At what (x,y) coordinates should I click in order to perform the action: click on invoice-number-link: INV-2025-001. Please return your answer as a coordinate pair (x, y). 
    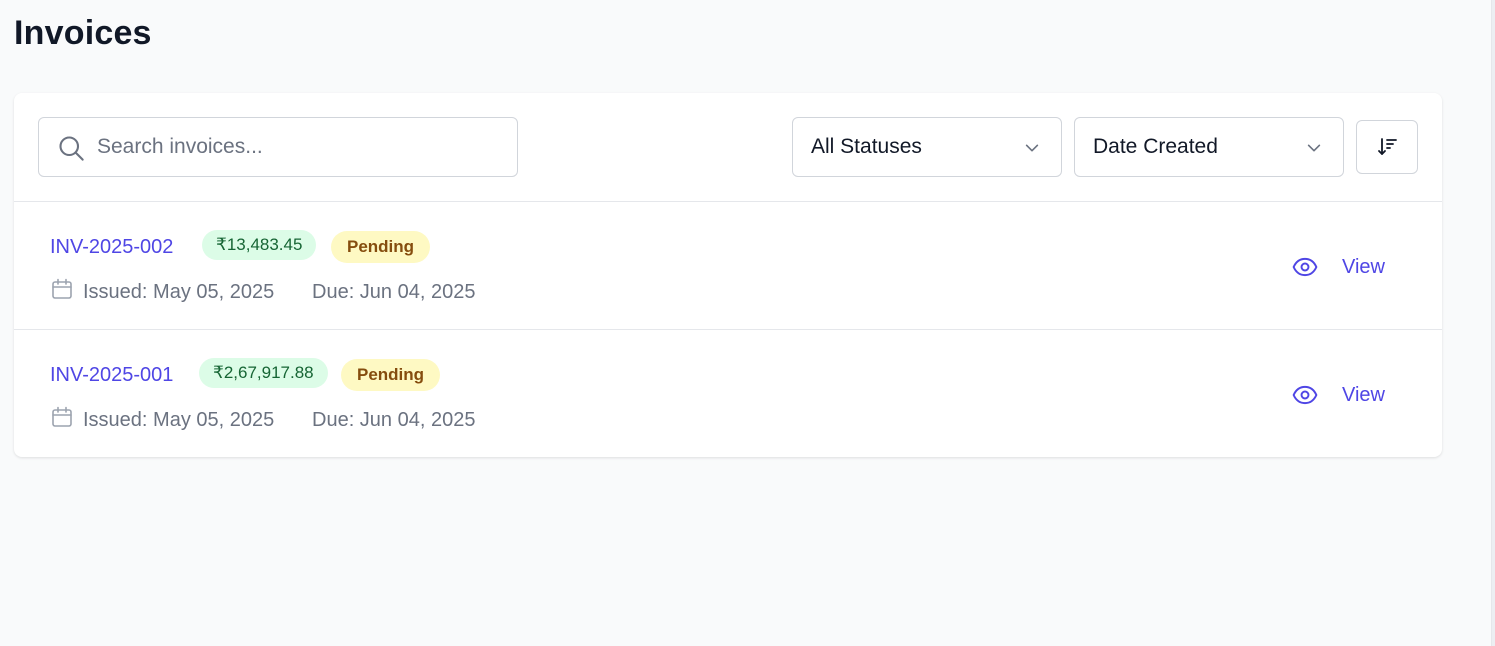
    Looking at the image, I should click on (111, 375).